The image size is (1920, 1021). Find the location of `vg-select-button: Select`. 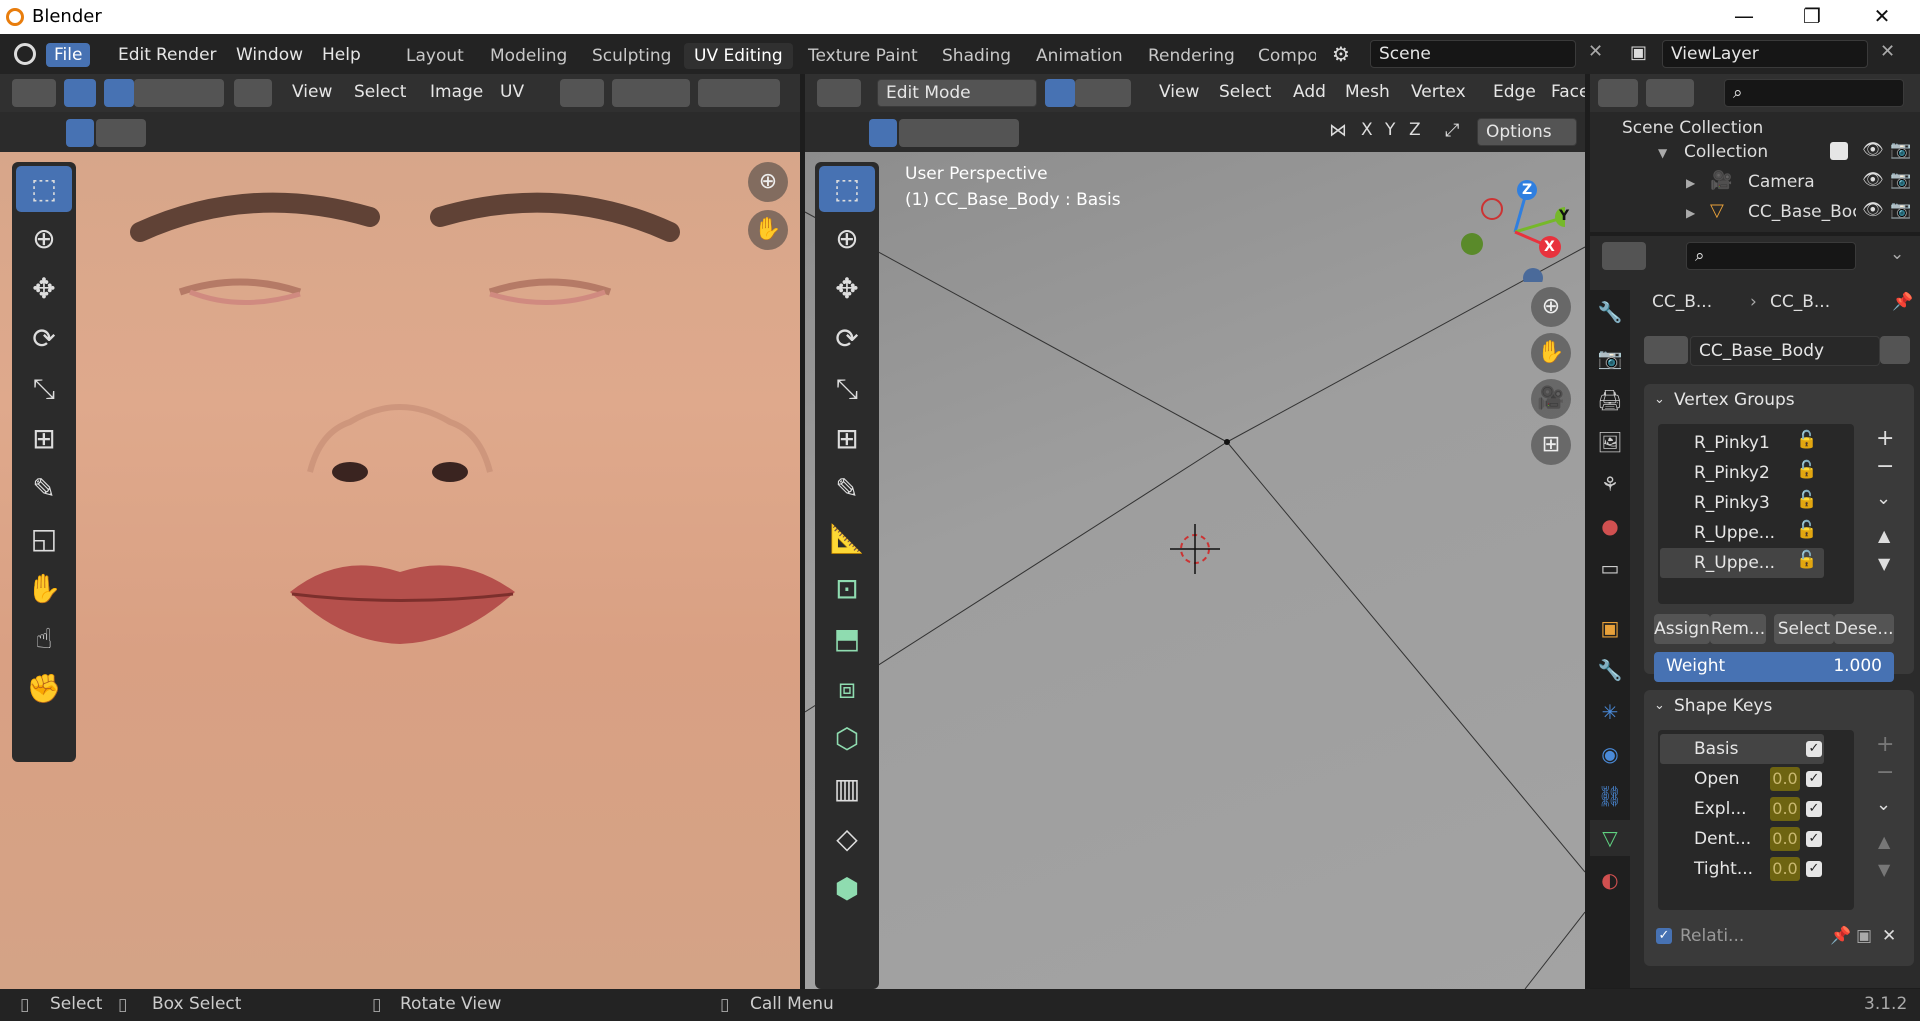

vg-select-button: Select is located at coordinates (1804, 629).